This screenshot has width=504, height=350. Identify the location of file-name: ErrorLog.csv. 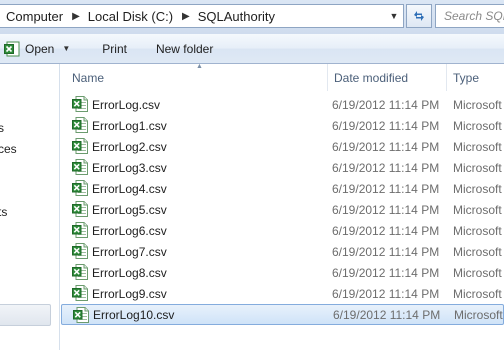
(126, 104).